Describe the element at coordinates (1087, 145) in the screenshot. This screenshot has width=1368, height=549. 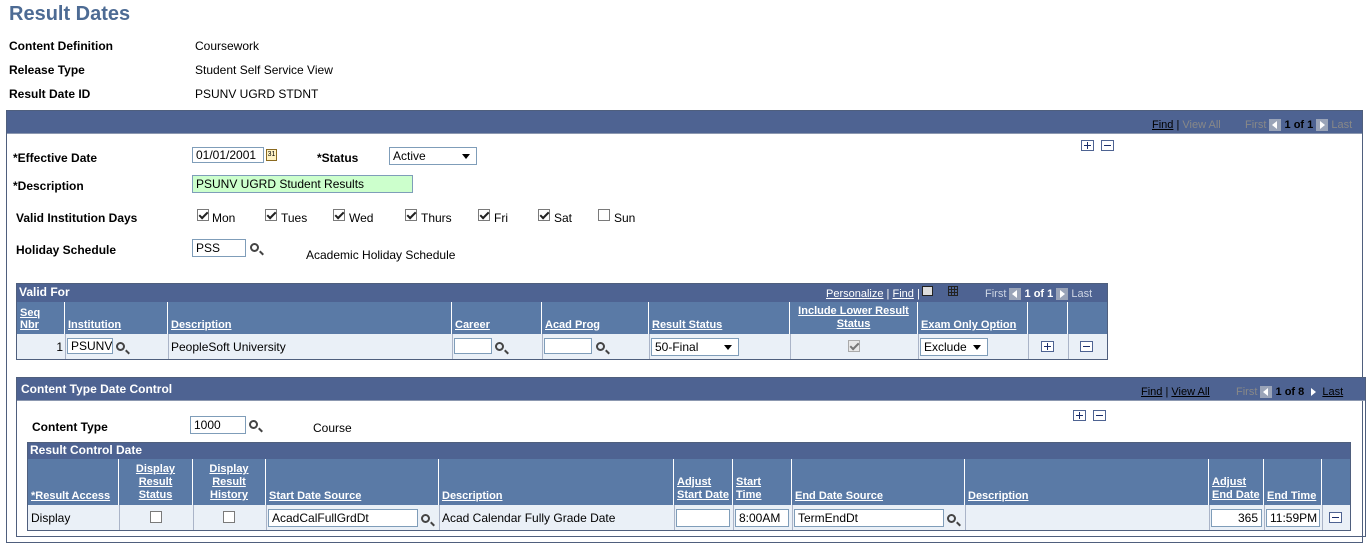
I see `add-row-icon` at that location.